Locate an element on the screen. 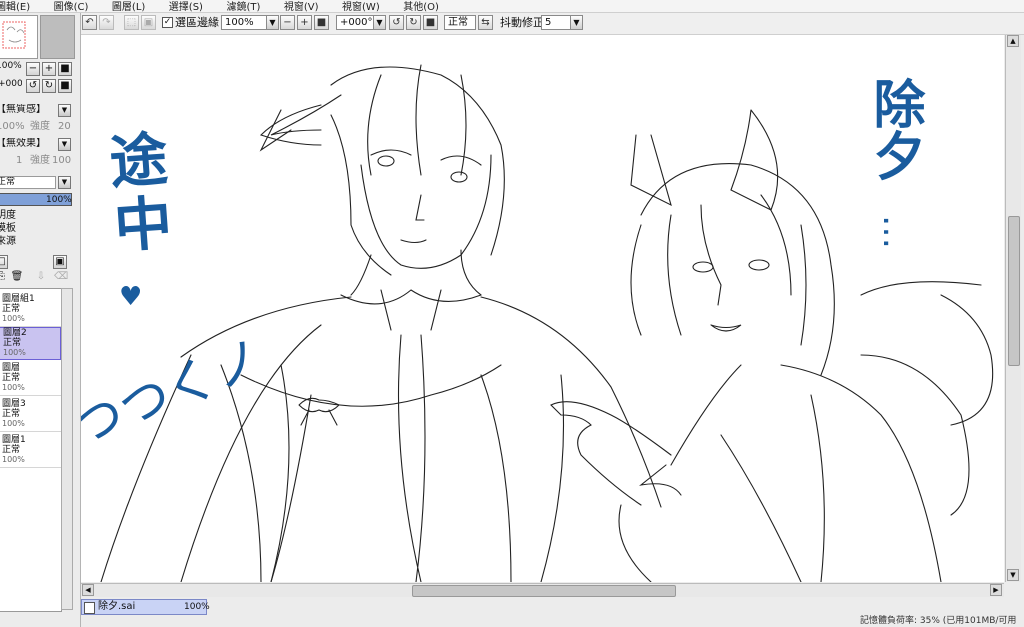  navigator-zoom: 100% is located at coordinates (11, 66).